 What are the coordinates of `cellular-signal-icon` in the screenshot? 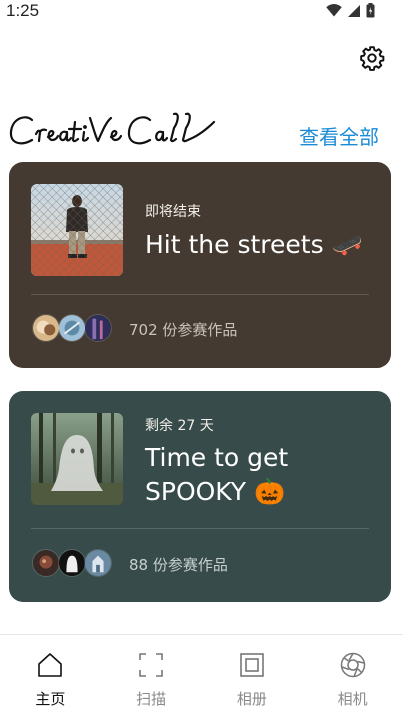 It's located at (354, 13).